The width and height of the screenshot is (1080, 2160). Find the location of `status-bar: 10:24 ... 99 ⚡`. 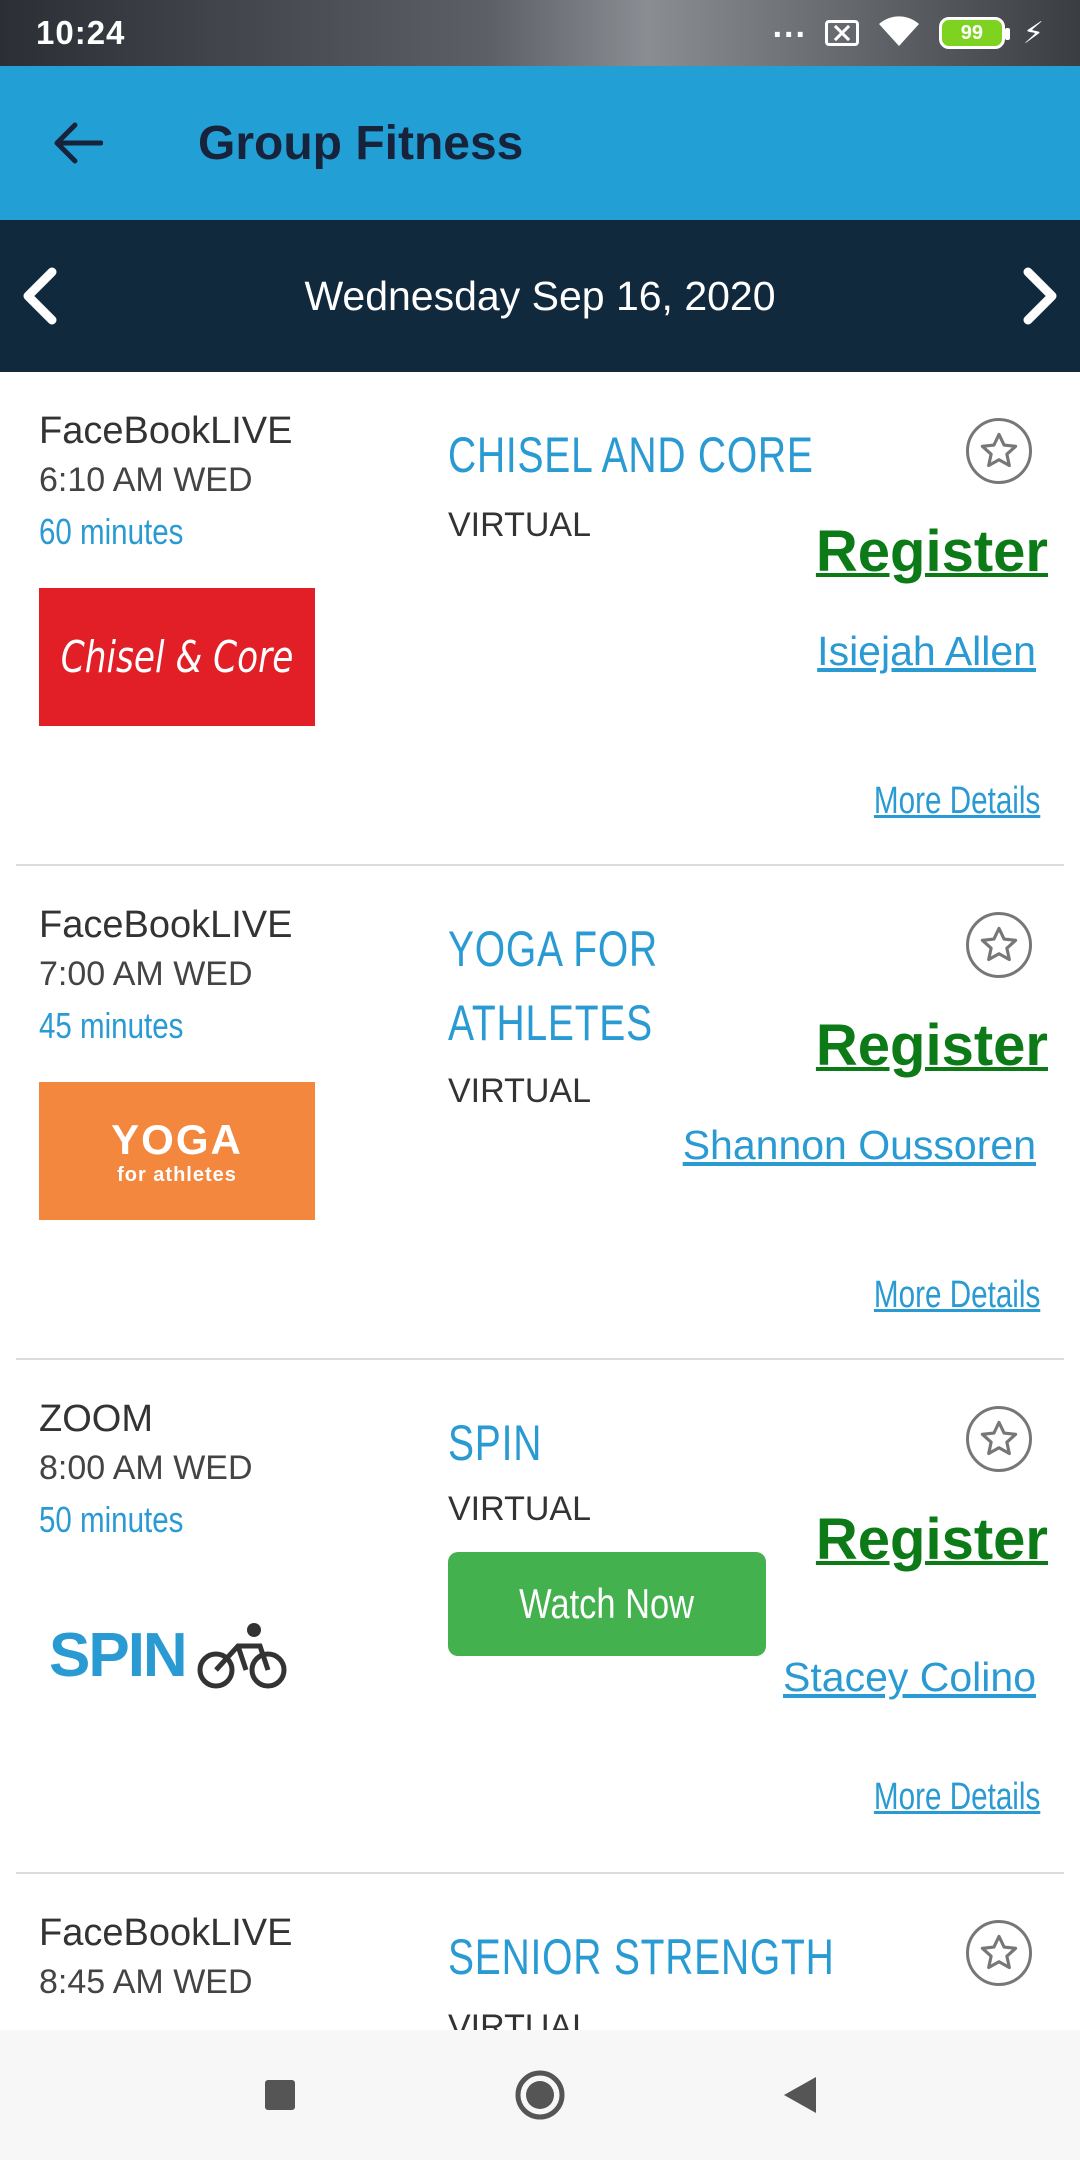

status-bar: 10:24 ... 99 ⚡ is located at coordinates (540, 33).